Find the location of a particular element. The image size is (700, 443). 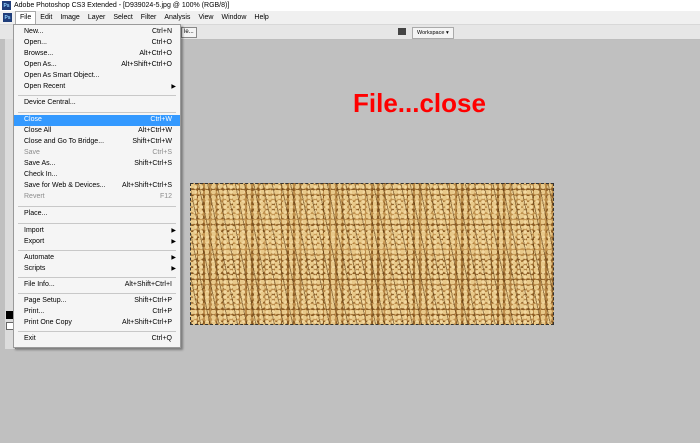

workspace-icon is located at coordinates (402, 31).